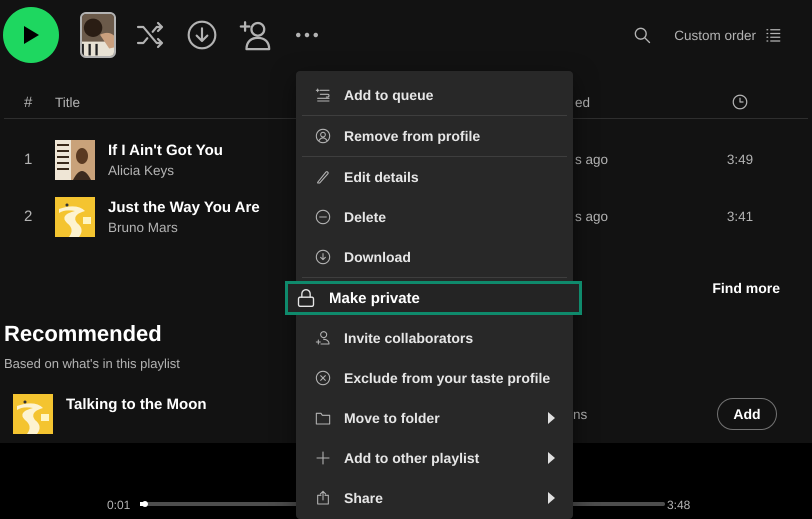 Image resolution: width=812 pixels, height=519 pixels. Describe the element at coordinates (323, 418) in the screenshot. I see `folder-icon` at that location.